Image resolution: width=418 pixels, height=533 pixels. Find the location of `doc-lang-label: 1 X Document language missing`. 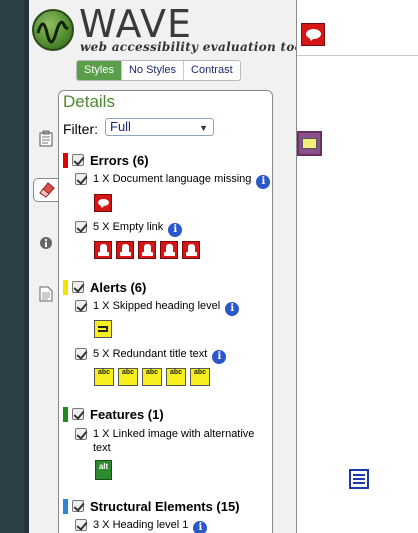

doc-lang-label: 1 X Document language missing is located at coordinates (172, 179).